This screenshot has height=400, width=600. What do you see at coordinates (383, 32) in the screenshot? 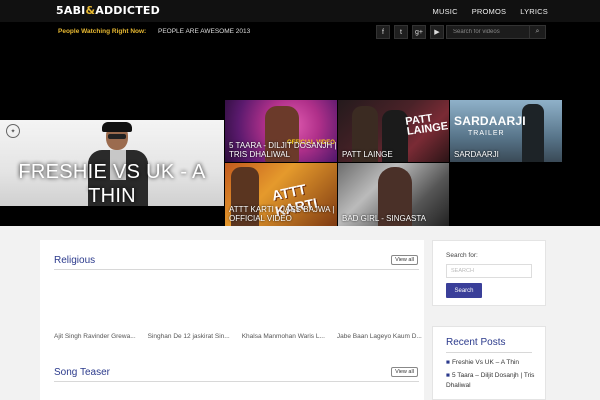
I see `facebook-icon: f` at bounding box center [383, 32].